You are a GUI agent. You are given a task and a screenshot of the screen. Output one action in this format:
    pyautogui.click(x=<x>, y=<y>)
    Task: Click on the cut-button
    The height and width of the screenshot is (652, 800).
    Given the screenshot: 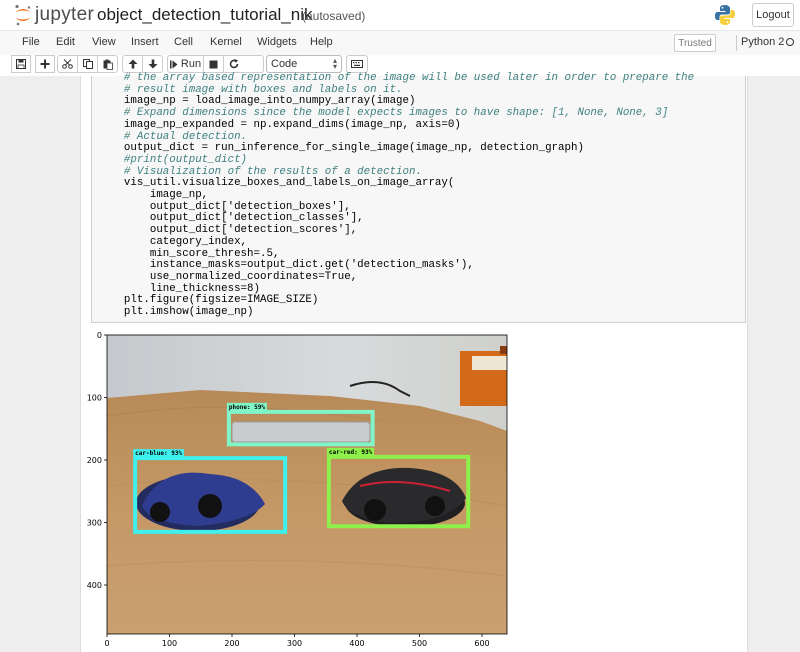 What is the action you would take?
    pyautogui.click(x=67, y=64)
    